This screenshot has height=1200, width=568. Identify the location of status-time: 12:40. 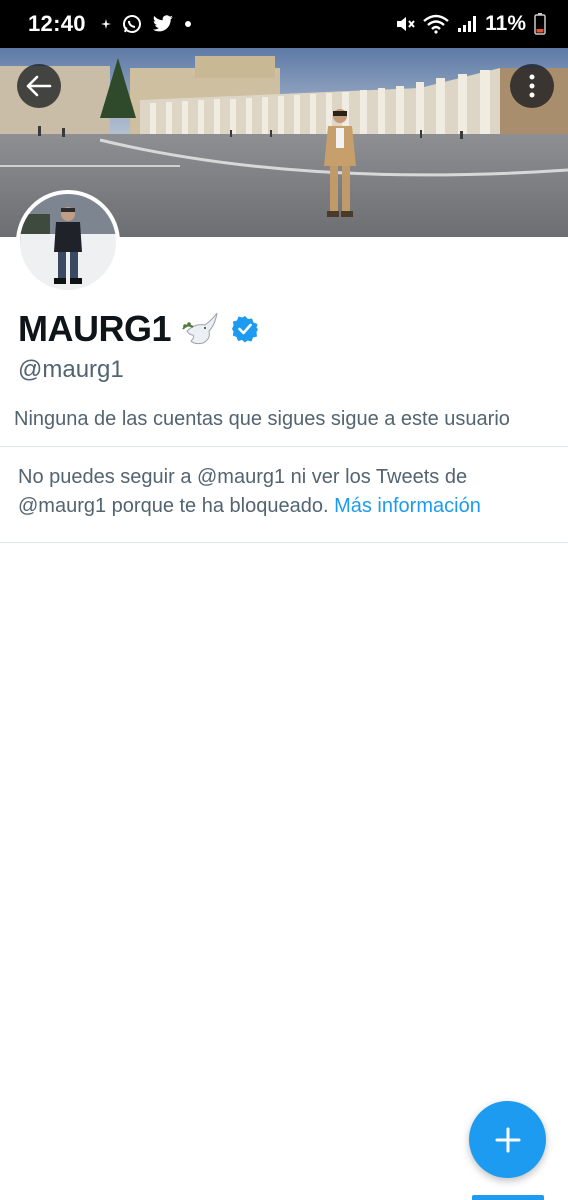
(57, 23).